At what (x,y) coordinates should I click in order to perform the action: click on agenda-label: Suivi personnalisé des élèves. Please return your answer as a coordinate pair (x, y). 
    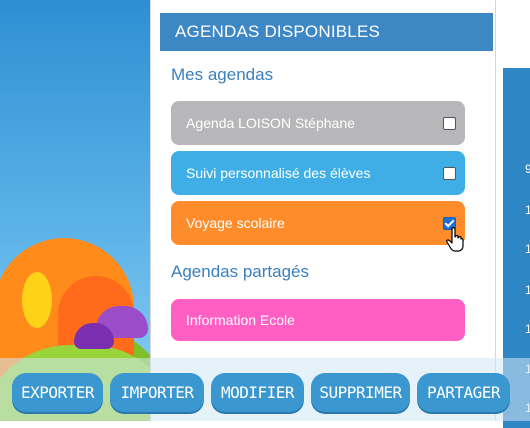
    Looking at the image, I should click on (278, 173).